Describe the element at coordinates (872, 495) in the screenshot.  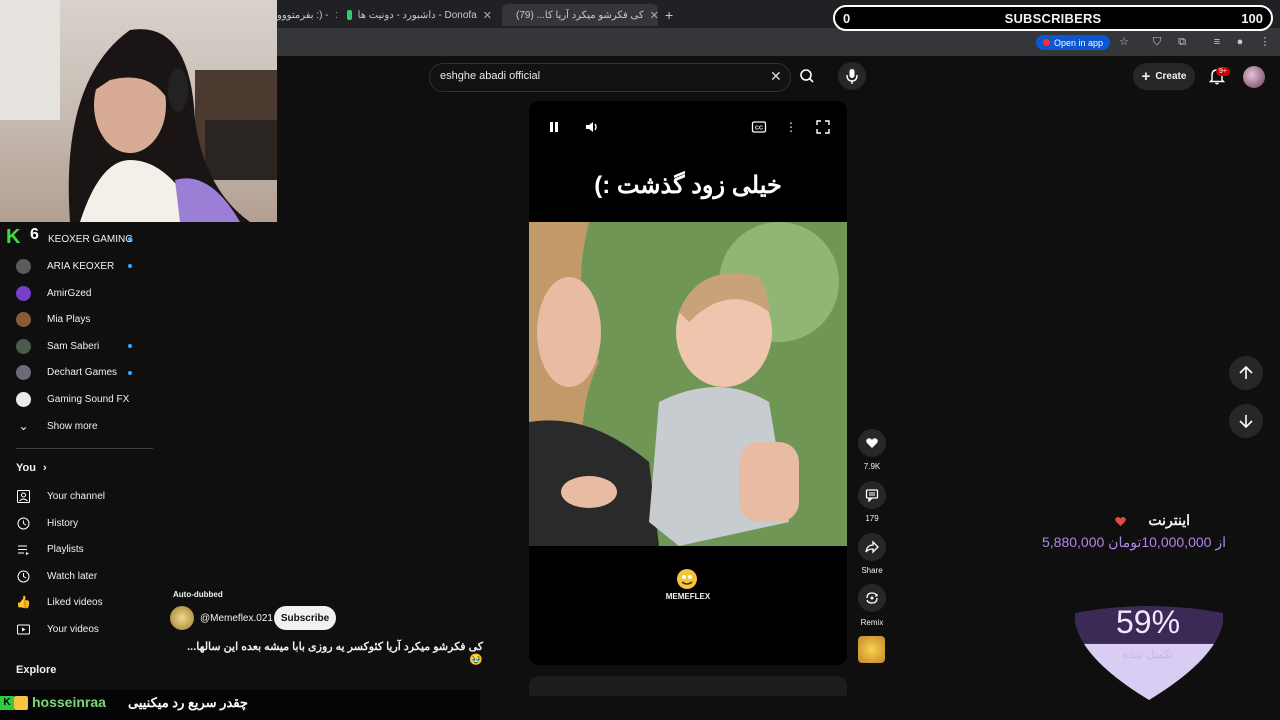
I see `comments-button` at that location.